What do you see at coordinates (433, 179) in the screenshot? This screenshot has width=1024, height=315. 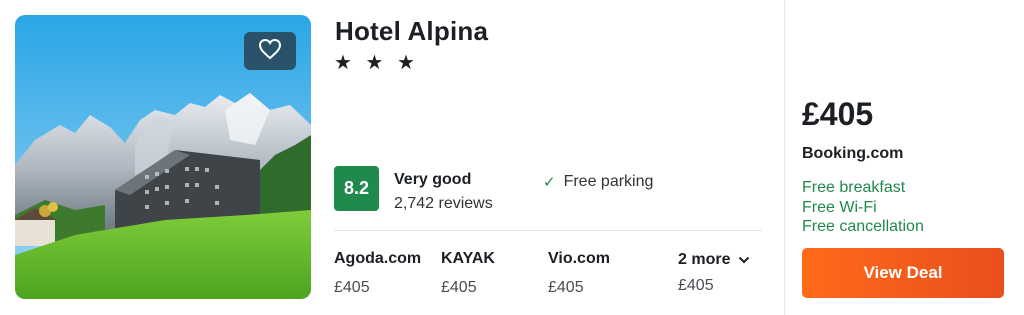 I see `rating-label: Very good` at bounding box center [433, 179].